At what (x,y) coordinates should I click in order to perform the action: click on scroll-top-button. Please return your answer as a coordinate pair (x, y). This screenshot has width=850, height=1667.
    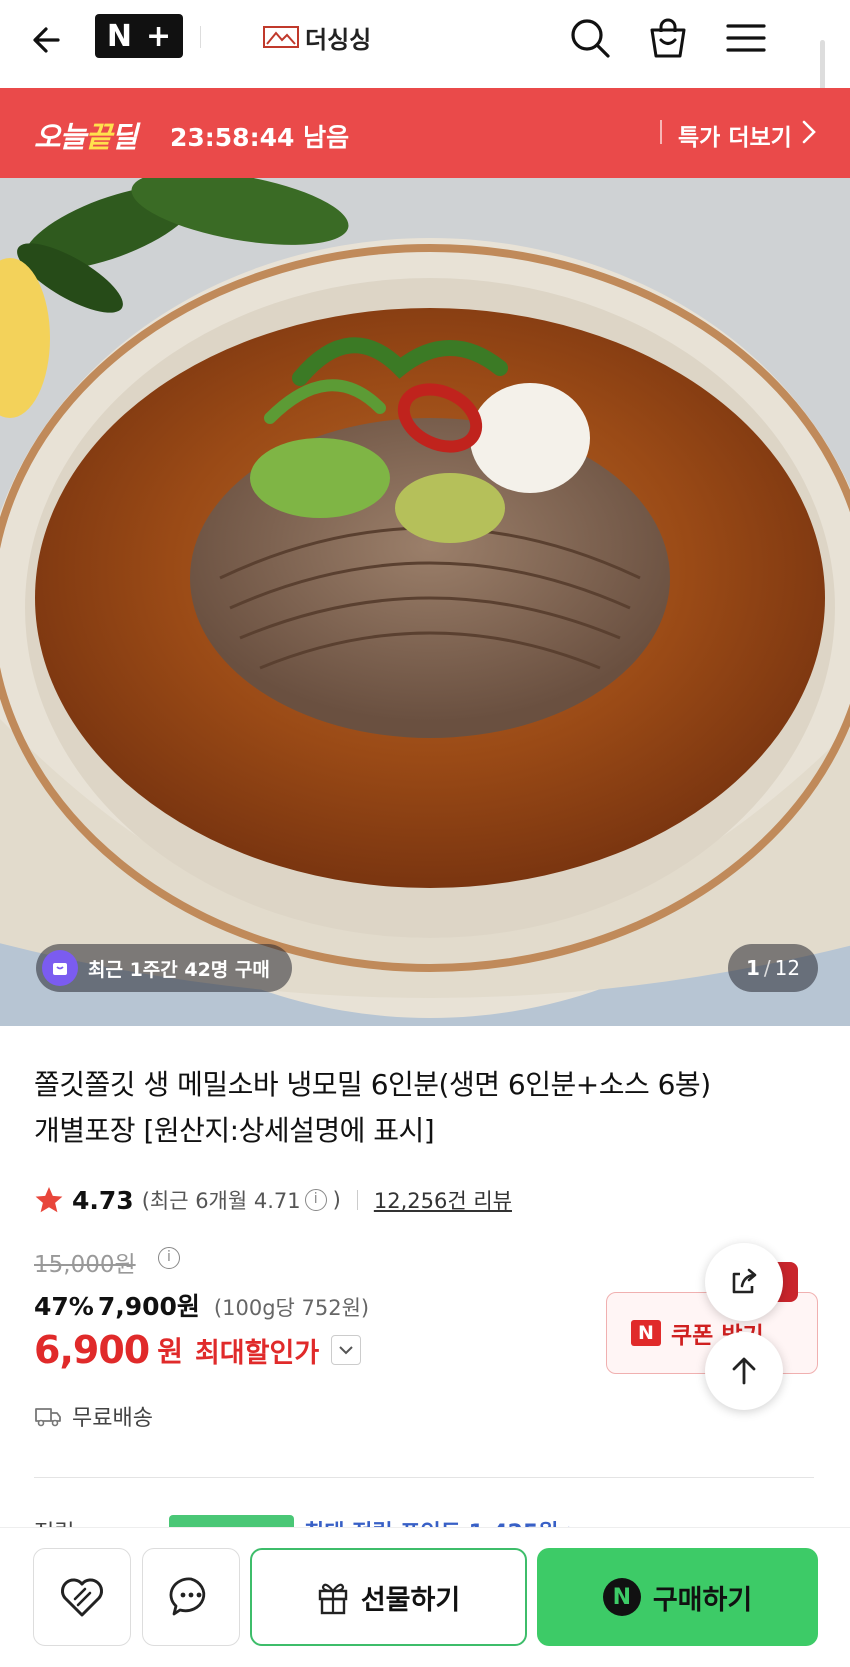
    Looking at the image, I should click on (744, 1371).